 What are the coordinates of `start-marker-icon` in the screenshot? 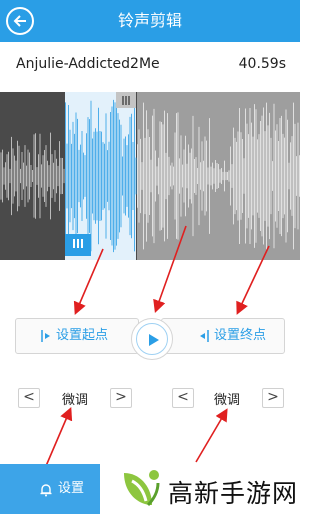 It's located at (45, 336).